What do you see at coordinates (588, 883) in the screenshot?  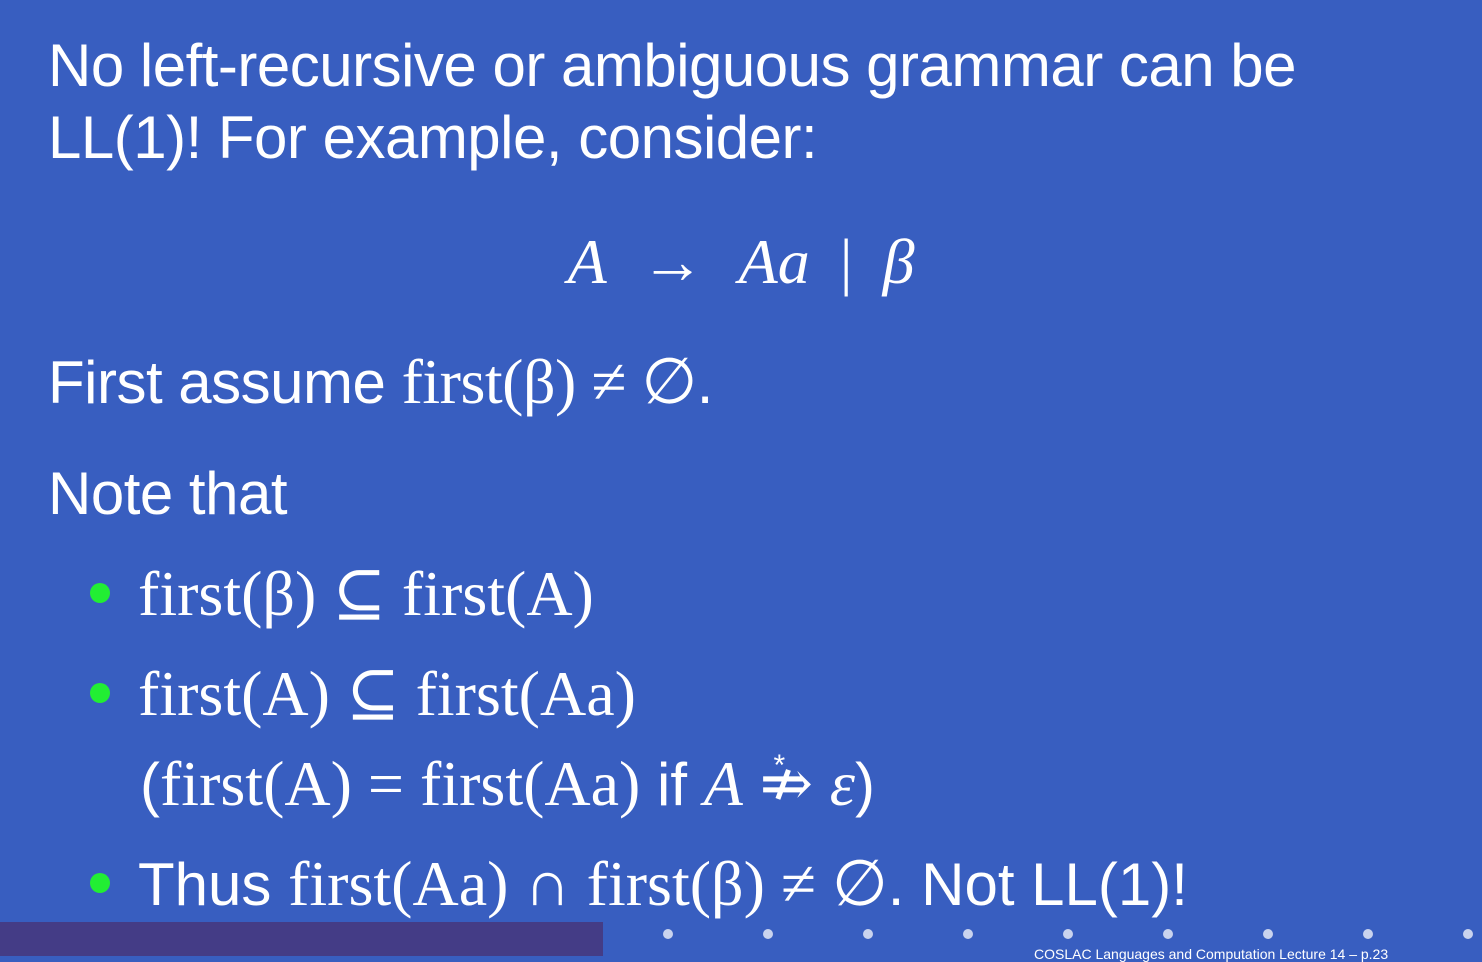 I see `bullet-3-math: first(Aa) ∩ first(β) ≠ ∅` at bounding box center [588, 883].